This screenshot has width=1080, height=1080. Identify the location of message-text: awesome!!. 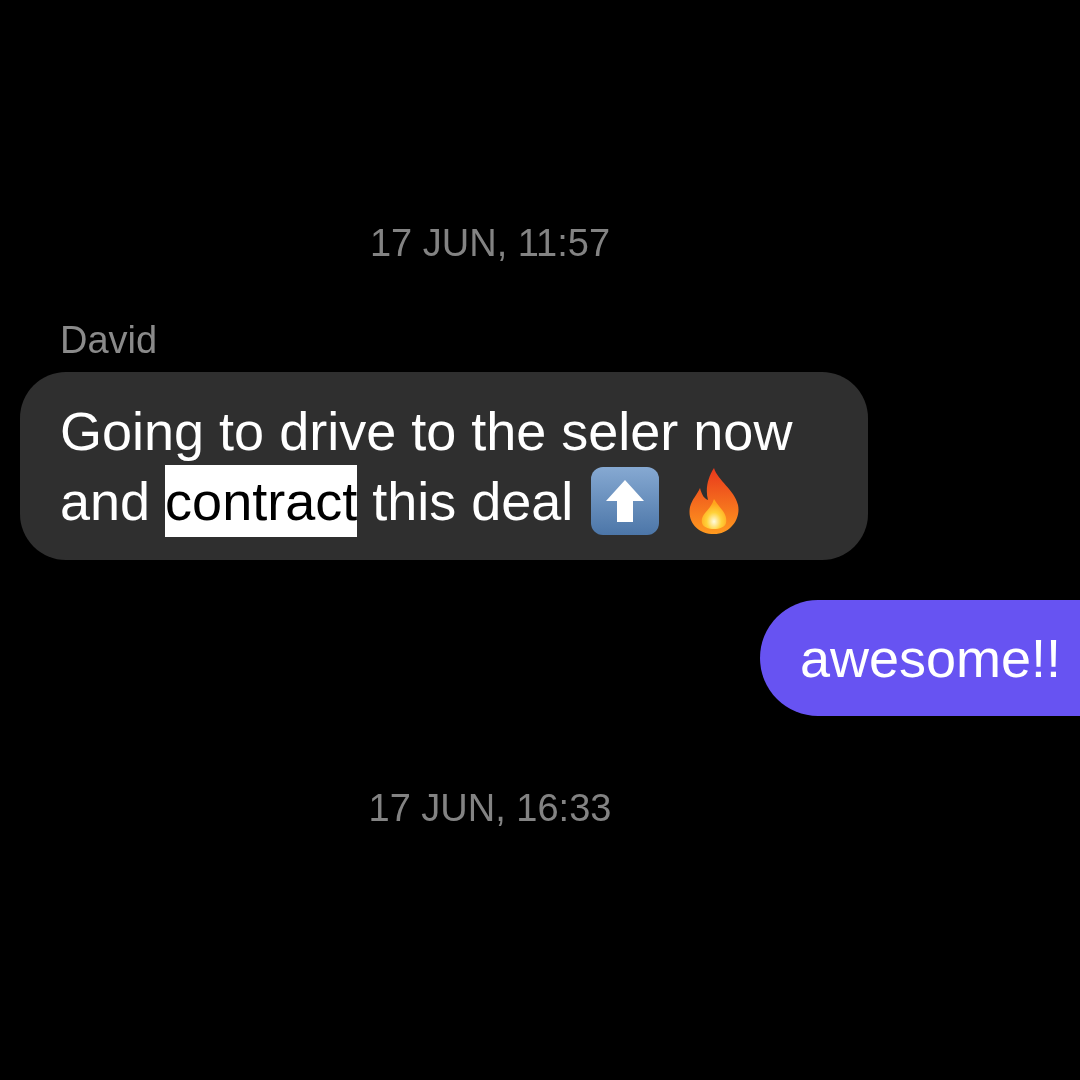
(930, 658).